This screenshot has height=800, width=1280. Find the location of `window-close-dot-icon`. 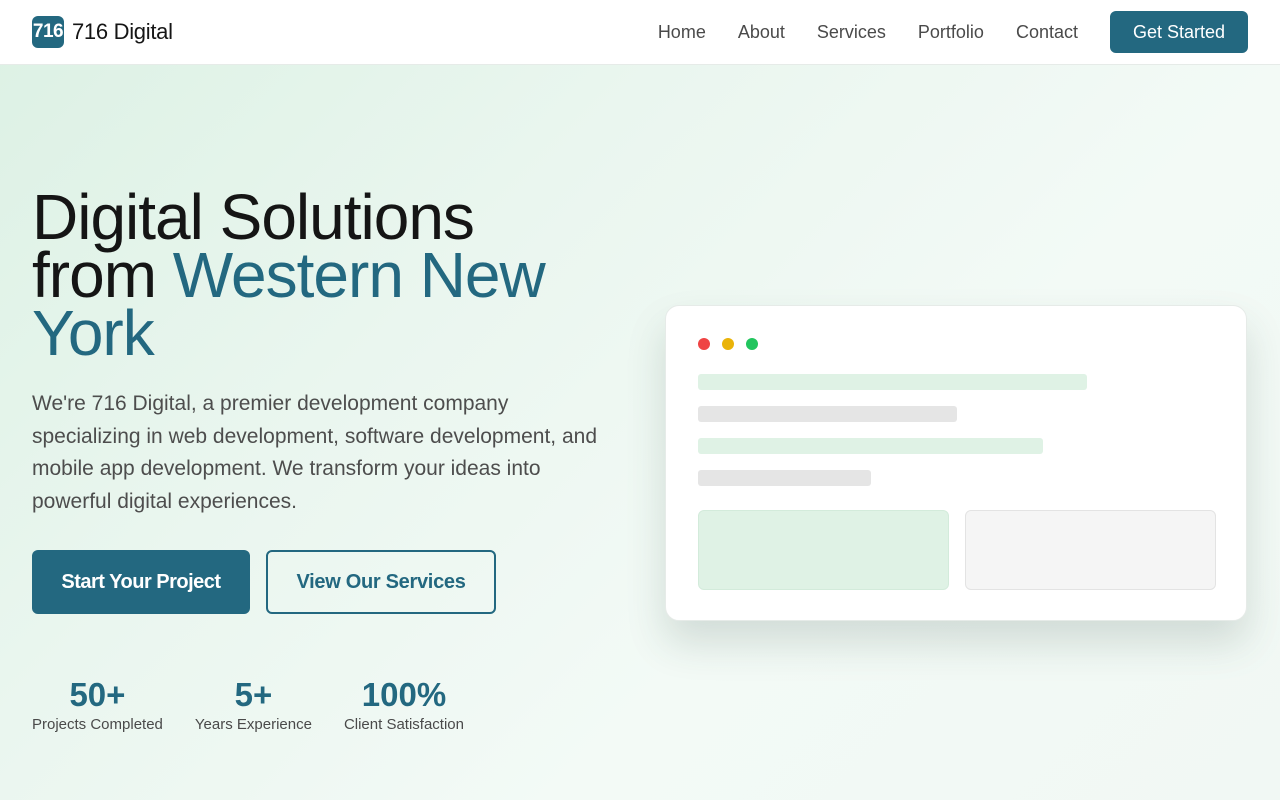

window-close-dot-icon is located at coordinates (704, 344).